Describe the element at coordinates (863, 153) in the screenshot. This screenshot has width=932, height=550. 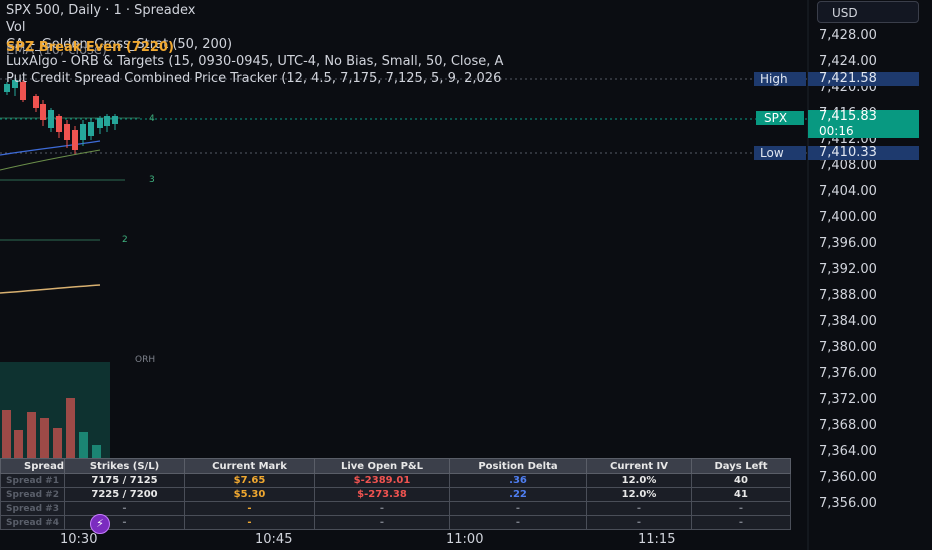
I see `low-tag-value: 7,410.33` at that location.